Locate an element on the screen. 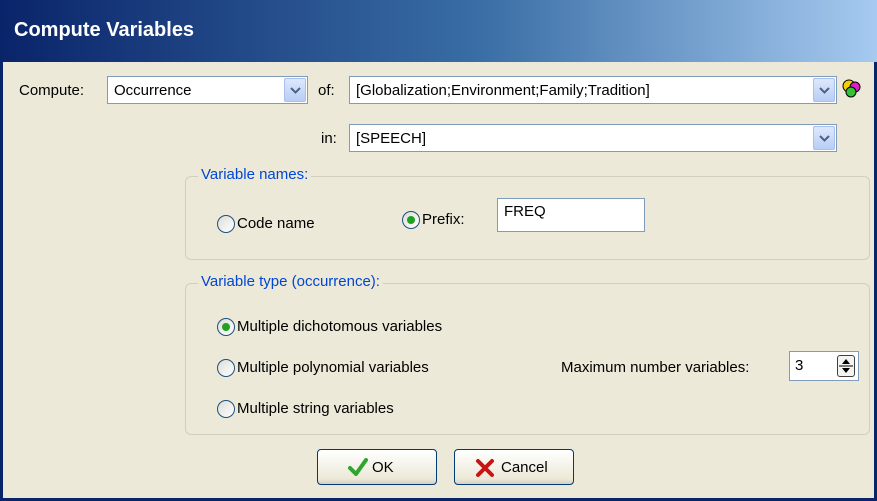 This screenshot has width=877, height=501. in-dropdown: [SPEECH] is located at coordinates (593, 138).